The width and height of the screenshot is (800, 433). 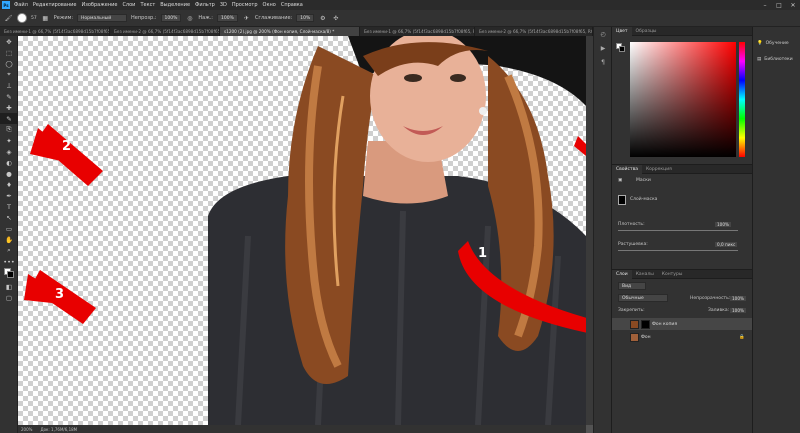 What do you see at coordinates (9, 63) in the screenshot?
I see `lasso-tool-icon: ◯` at bounding box center [9, 63].